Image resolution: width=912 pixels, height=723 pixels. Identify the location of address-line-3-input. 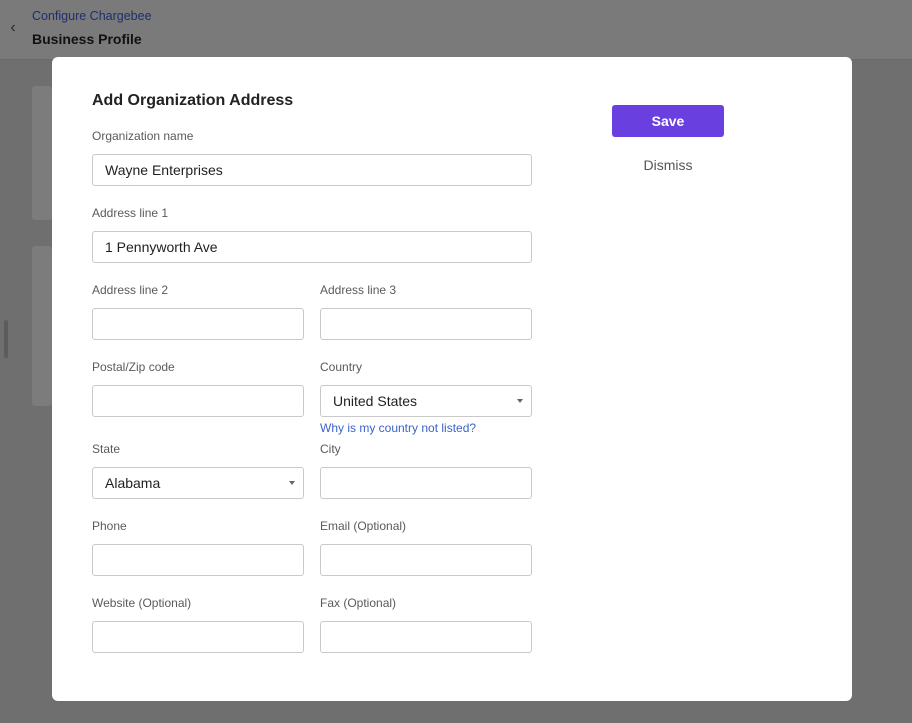
(426, 324).